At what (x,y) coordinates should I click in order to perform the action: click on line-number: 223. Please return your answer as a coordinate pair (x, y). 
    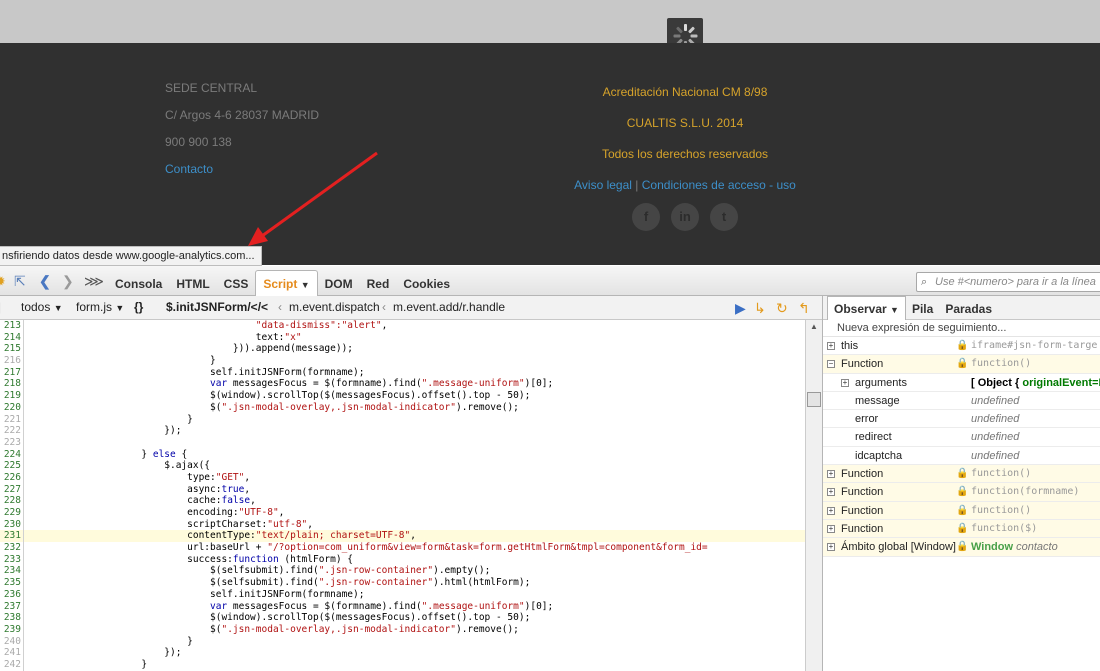
    Looking at the image, I should click on (12, 442).